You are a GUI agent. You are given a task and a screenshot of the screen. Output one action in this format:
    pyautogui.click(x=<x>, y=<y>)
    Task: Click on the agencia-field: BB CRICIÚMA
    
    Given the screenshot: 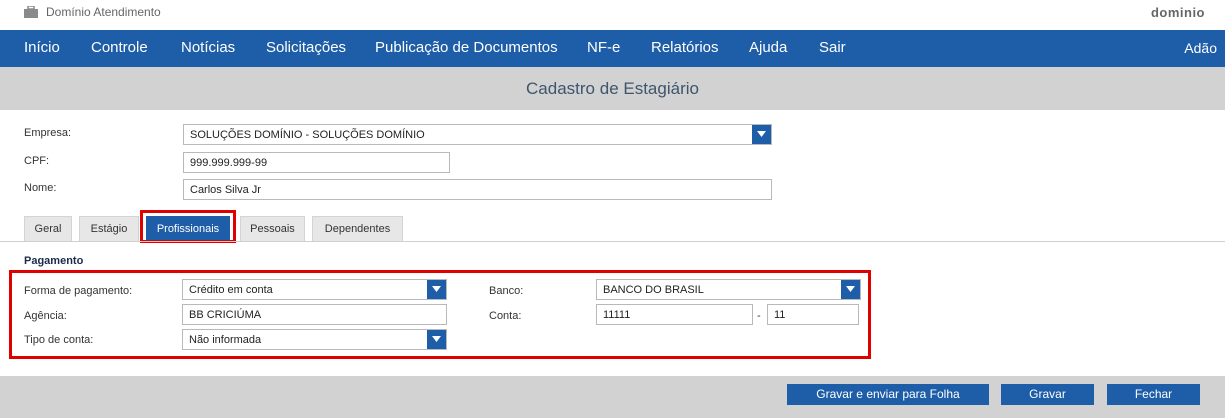 What is the action you would take?
    pyautogui.click(x=314, y=314)
    